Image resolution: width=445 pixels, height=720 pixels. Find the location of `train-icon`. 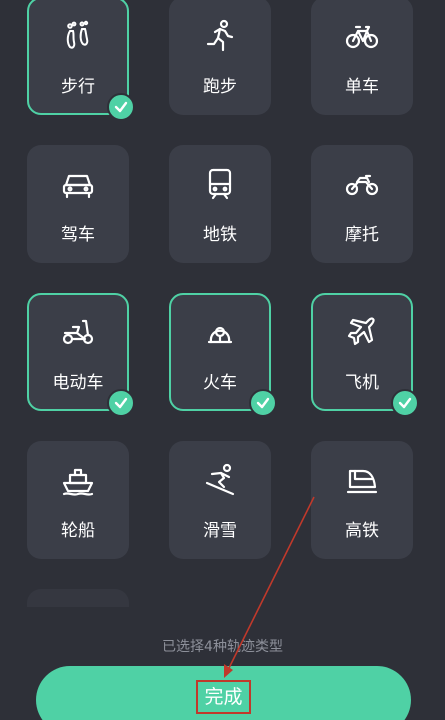

train-icon is located at coordinates (220, 333).